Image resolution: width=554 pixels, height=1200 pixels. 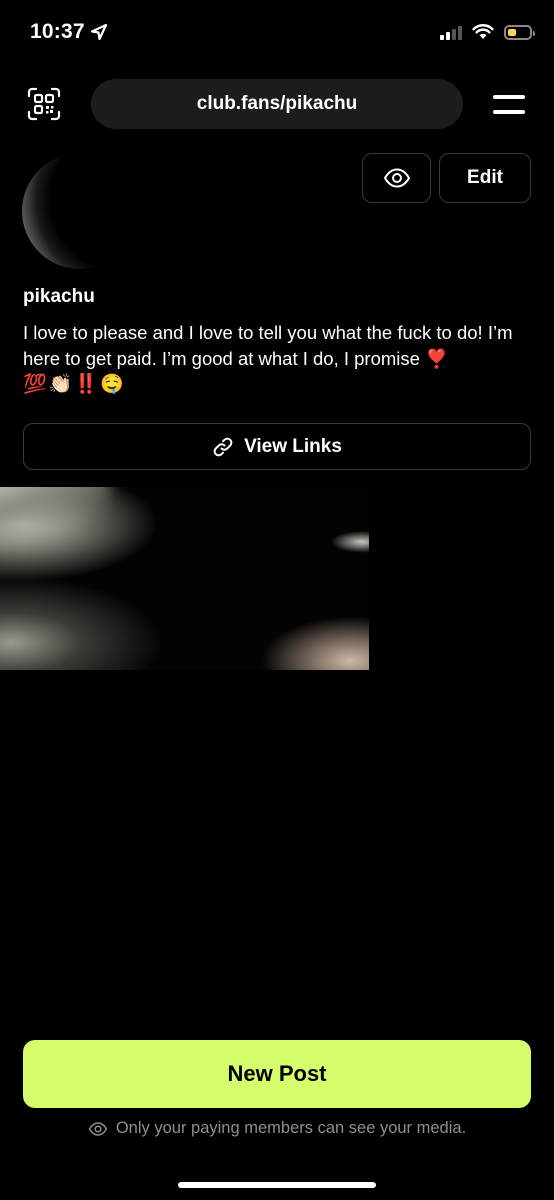 I want to click on status-icons, so click(x=487, y=32).